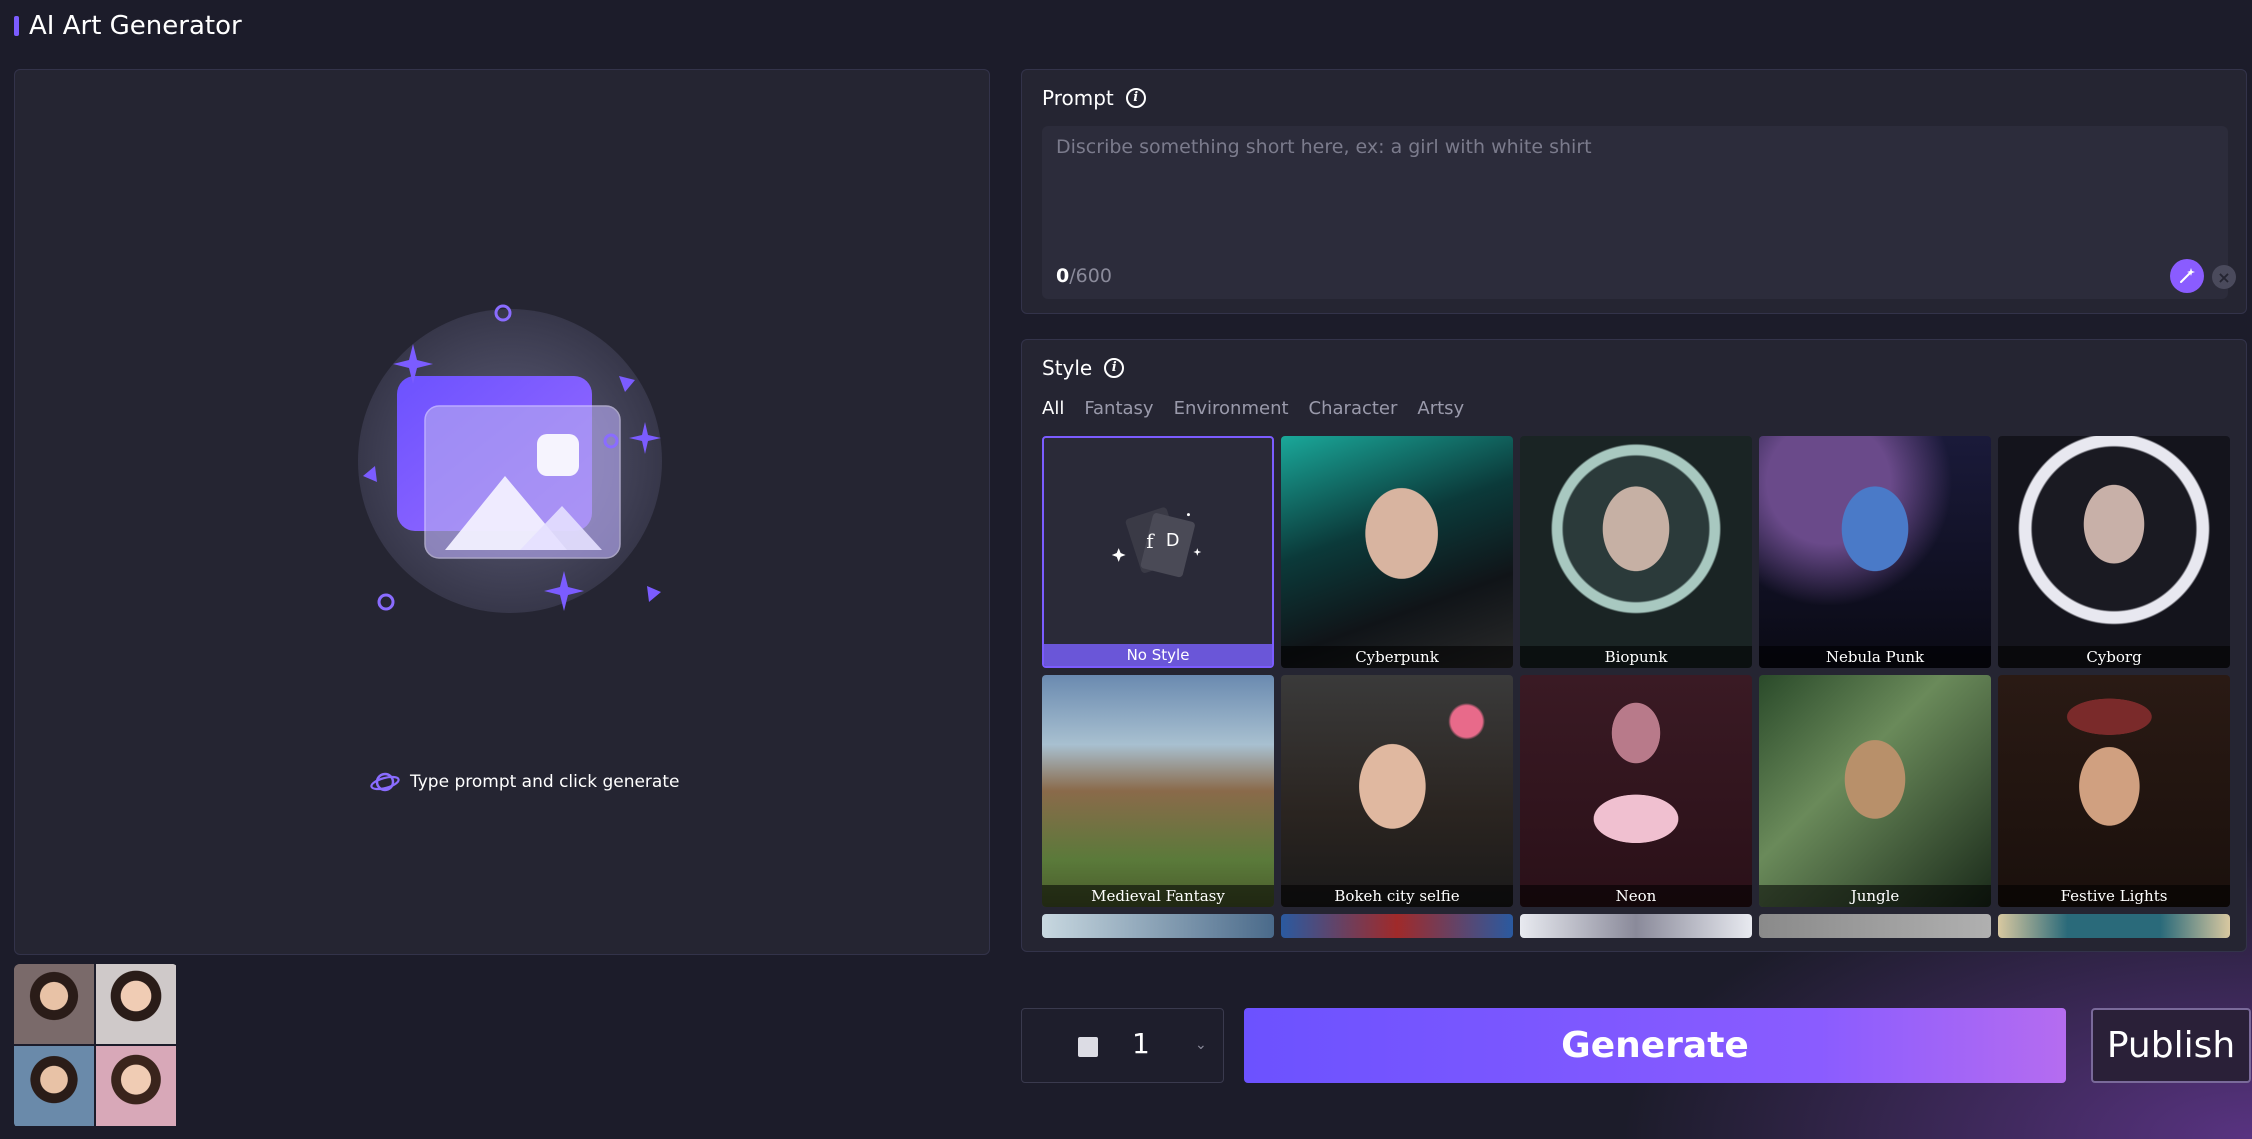 This screenshot has width=2252, height=1139. What do you see at coordinates (1636, 657) in the screenshot?
I see `style-card-label: Biopunk` at bounding box center [1636, 657].